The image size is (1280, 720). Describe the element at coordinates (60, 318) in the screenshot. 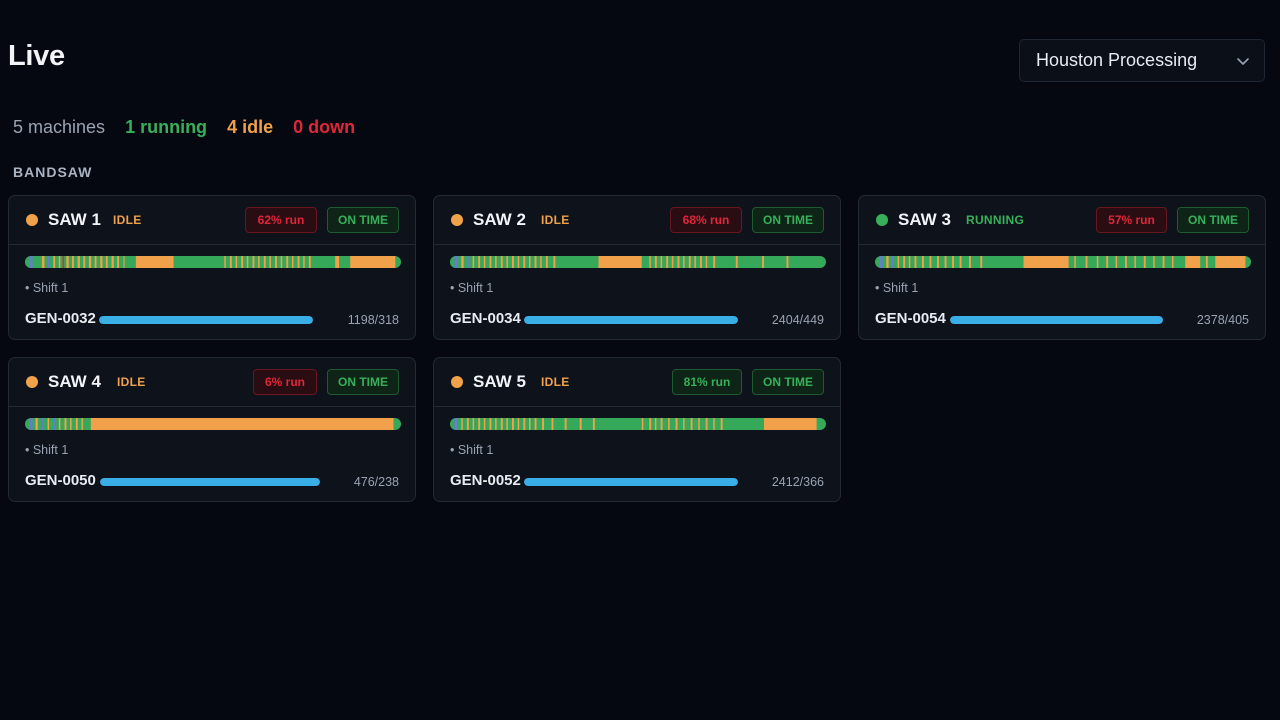

I see `job-id: GEN-0032` at that location.